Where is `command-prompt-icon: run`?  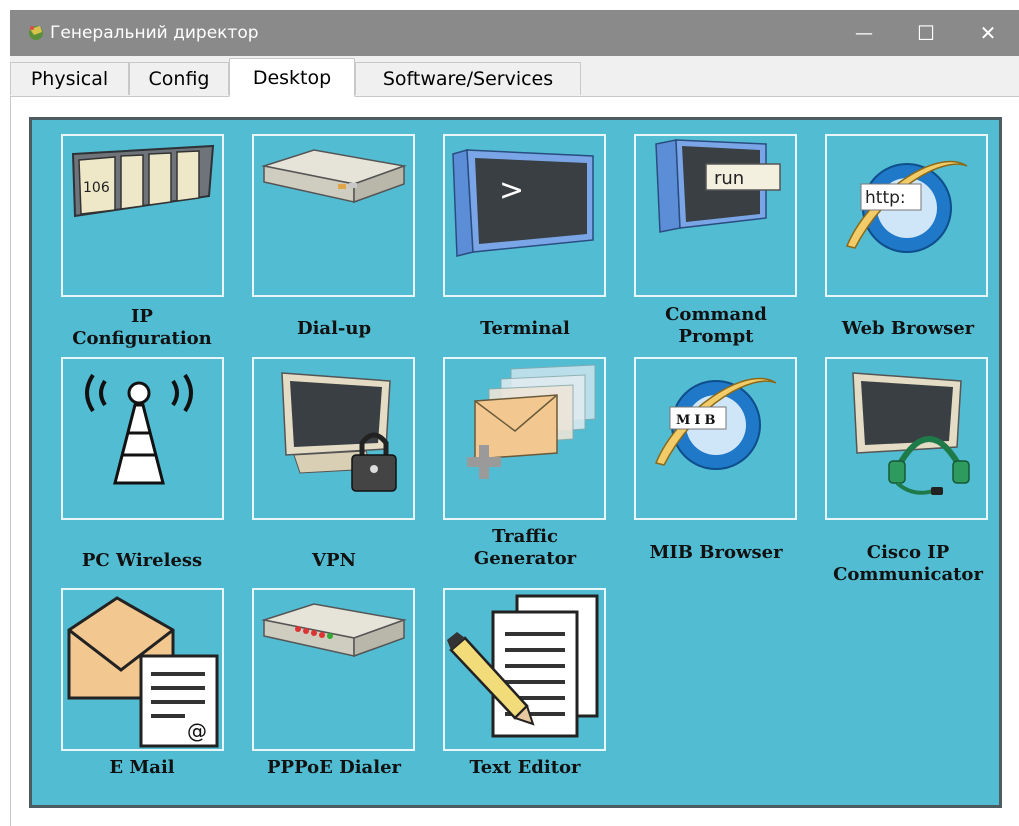 command-prompt-icon: run is located at coordinates (718, 186).